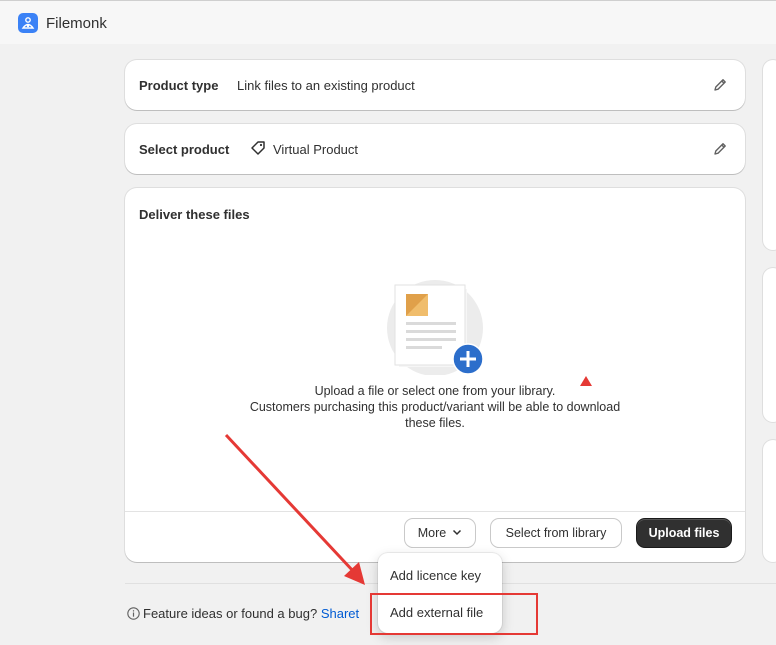 The image size is (776, 645). Describe the element at coordinates (457, 533) in the screenshot. I see `chevron-down-icon` at that location.